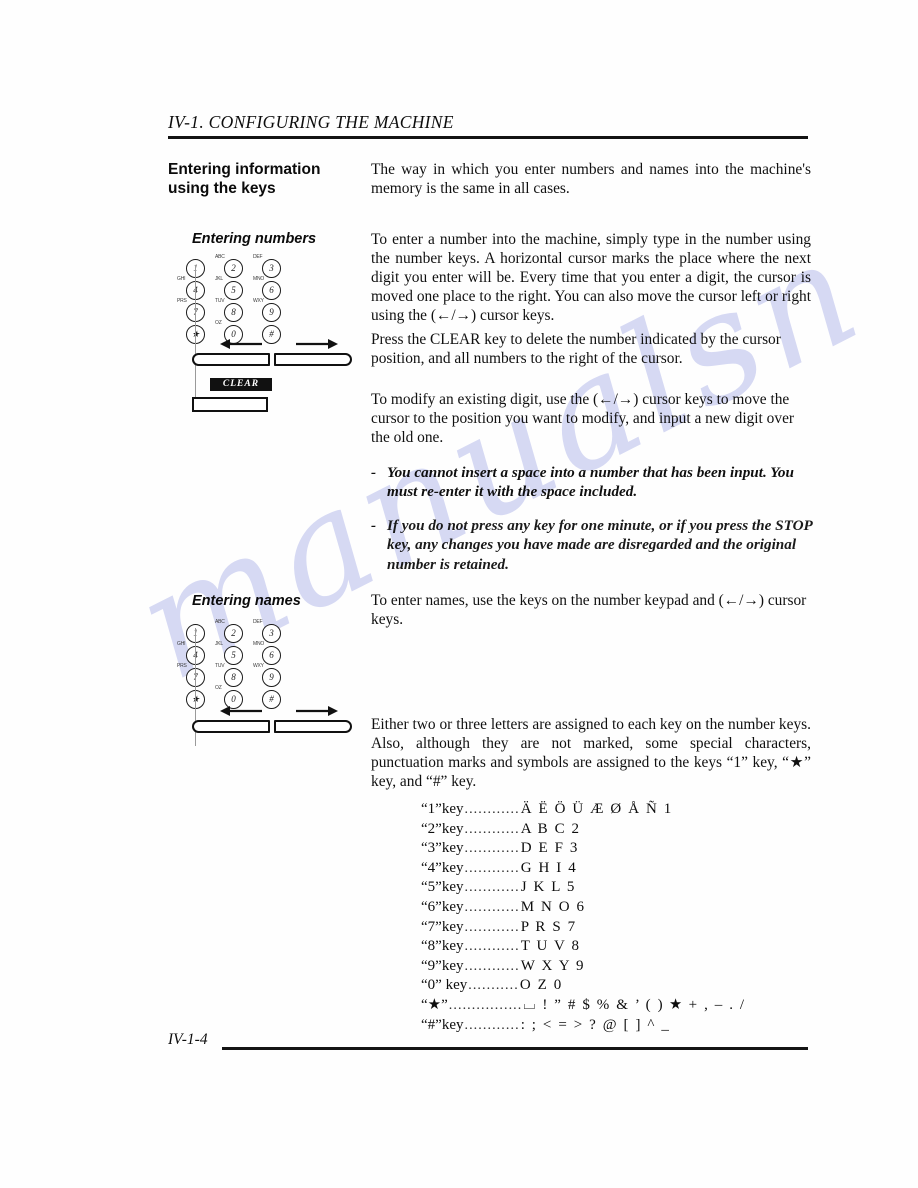  I want to click on key-assignment-values: D E F 3, so click(549, 848).